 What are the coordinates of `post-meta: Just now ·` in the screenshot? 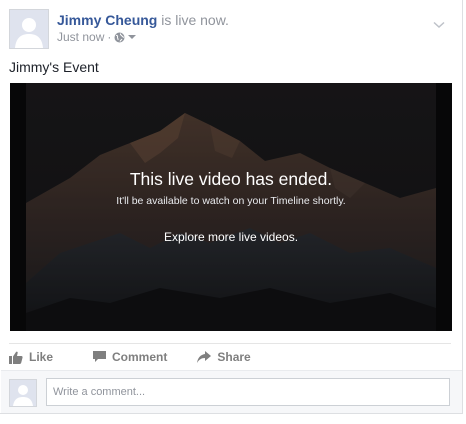 It's located at (97, 37).